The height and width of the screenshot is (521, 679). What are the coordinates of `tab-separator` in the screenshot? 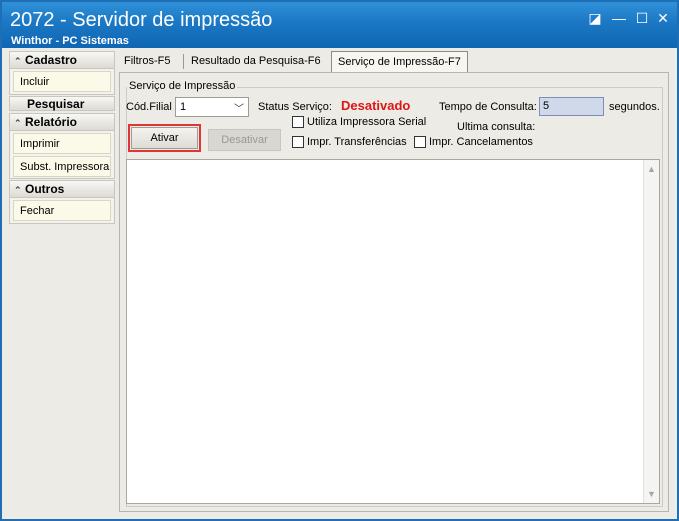 It's located at (183, 61).